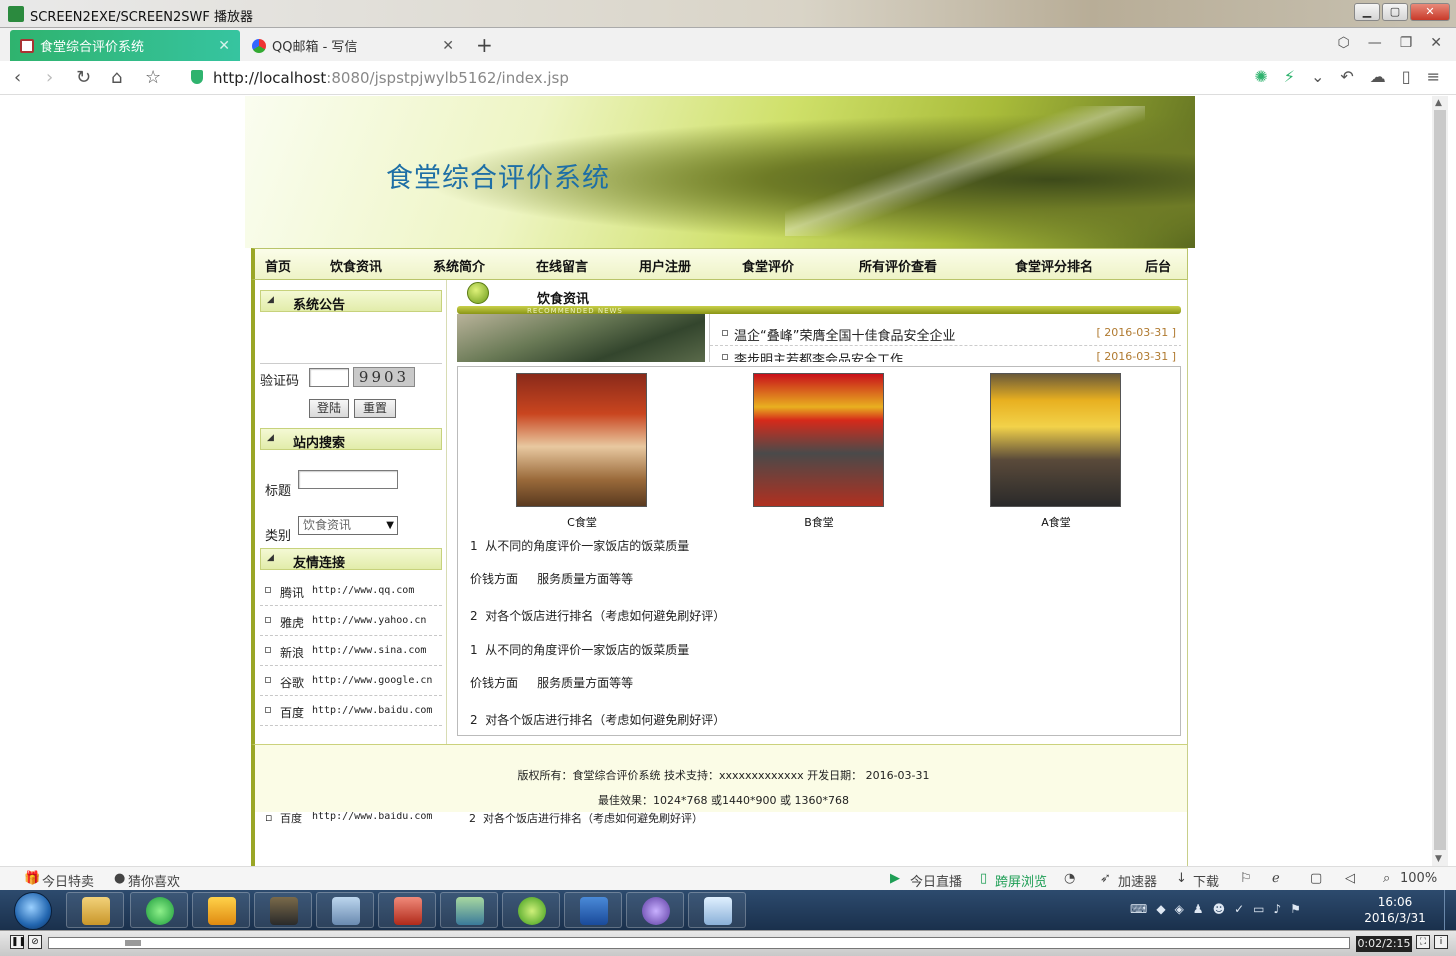  I want to click on window-restore-icon: ❐, so click(1406, 43).